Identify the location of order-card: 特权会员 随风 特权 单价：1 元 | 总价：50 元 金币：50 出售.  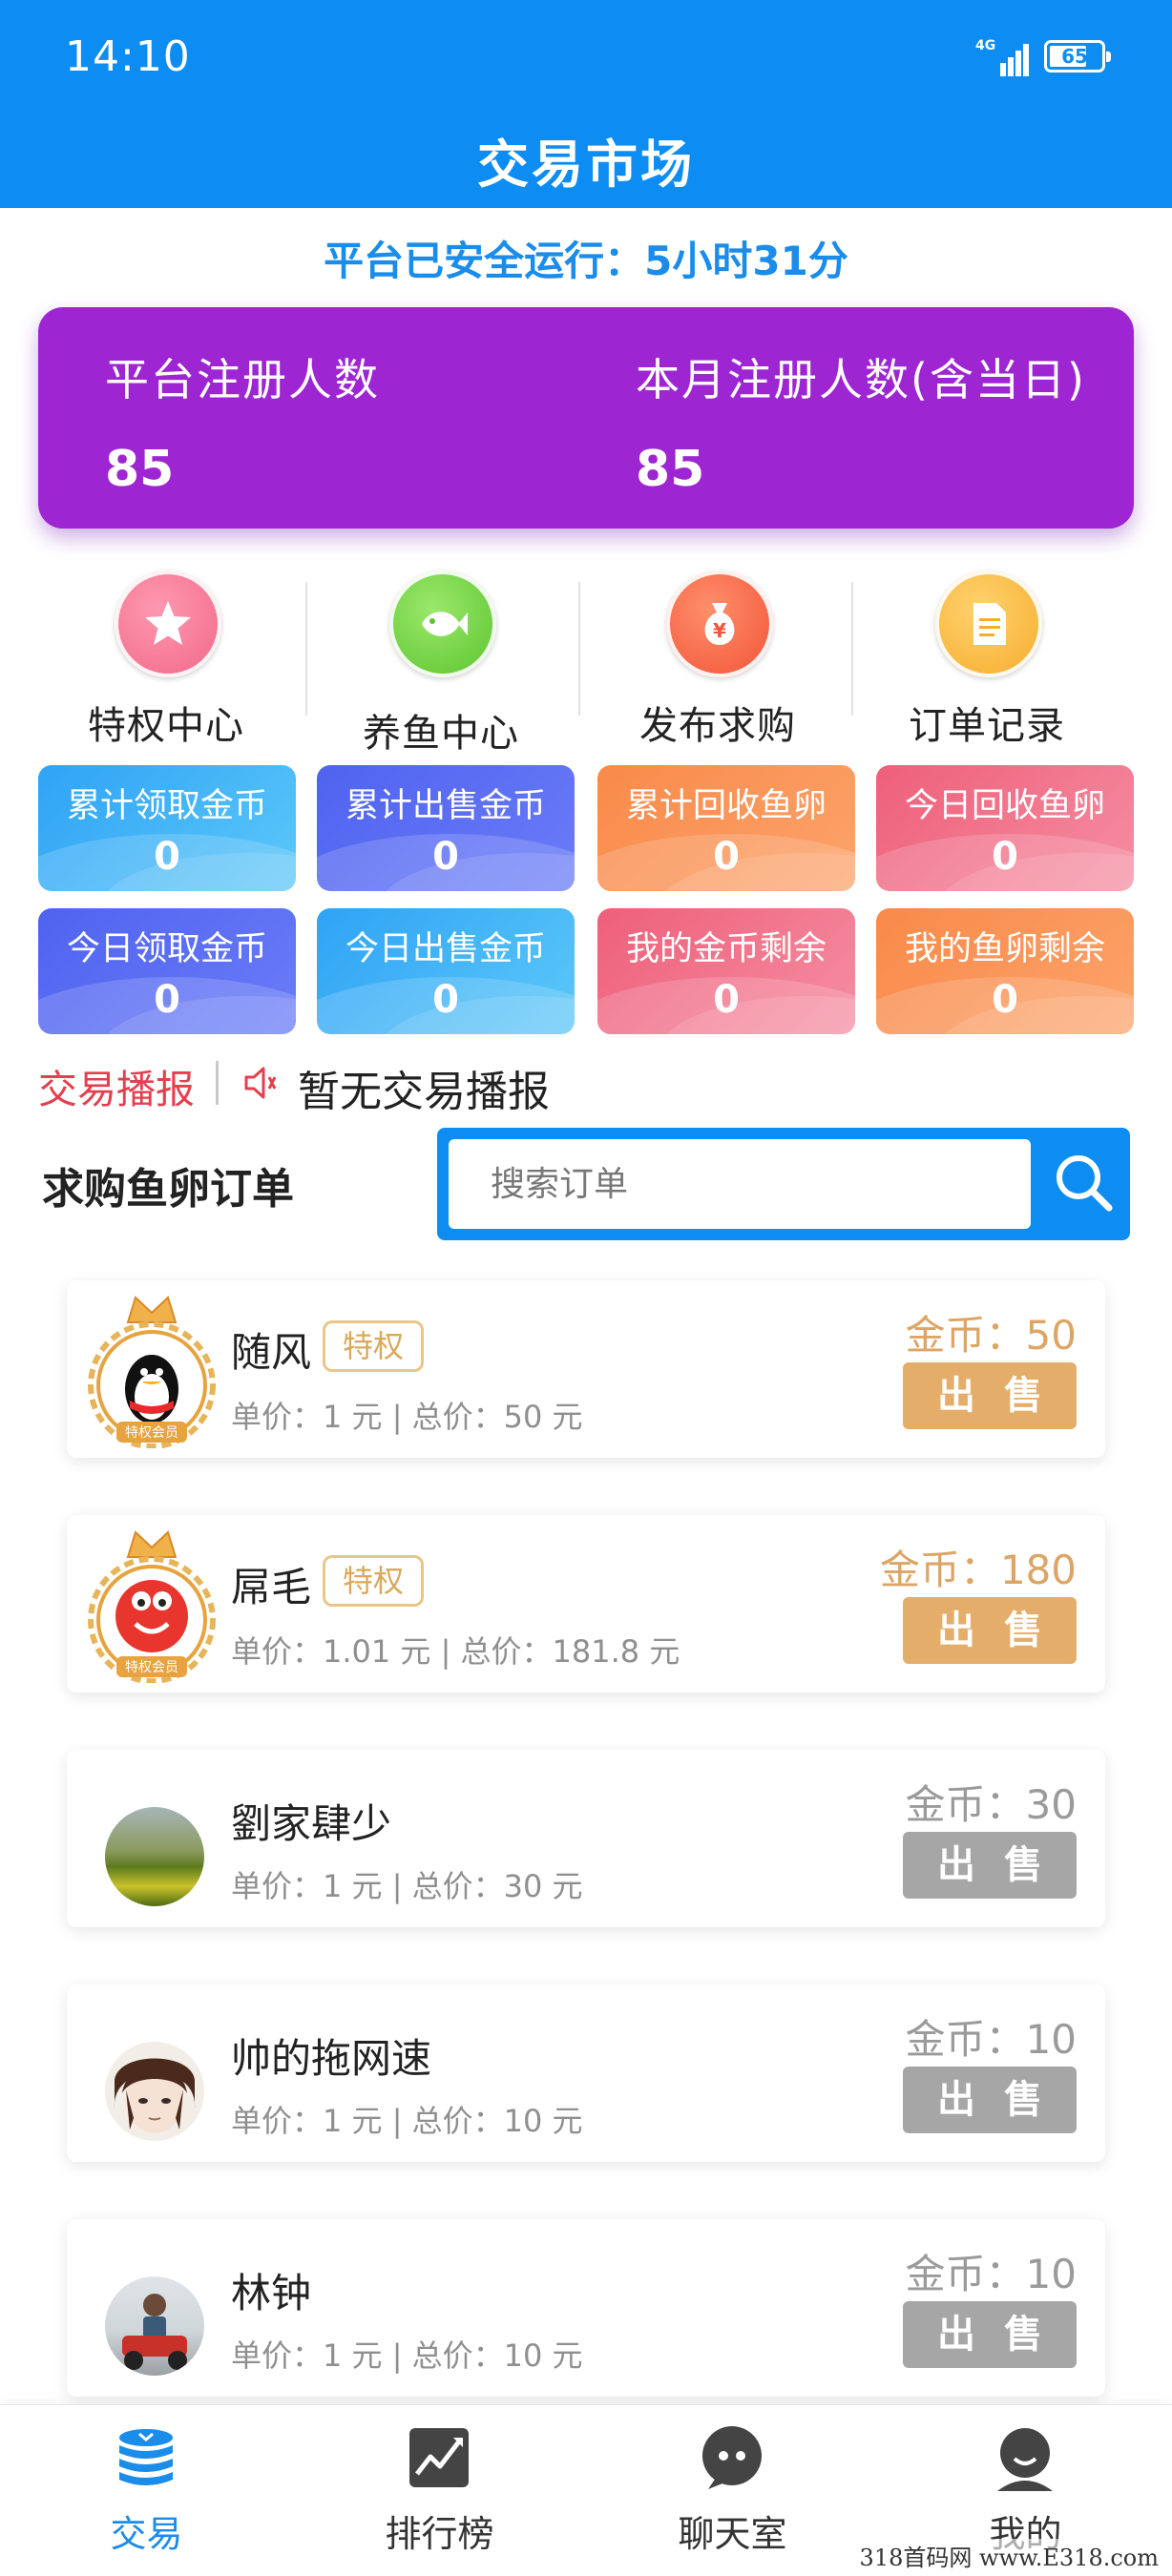
(586, 1369).